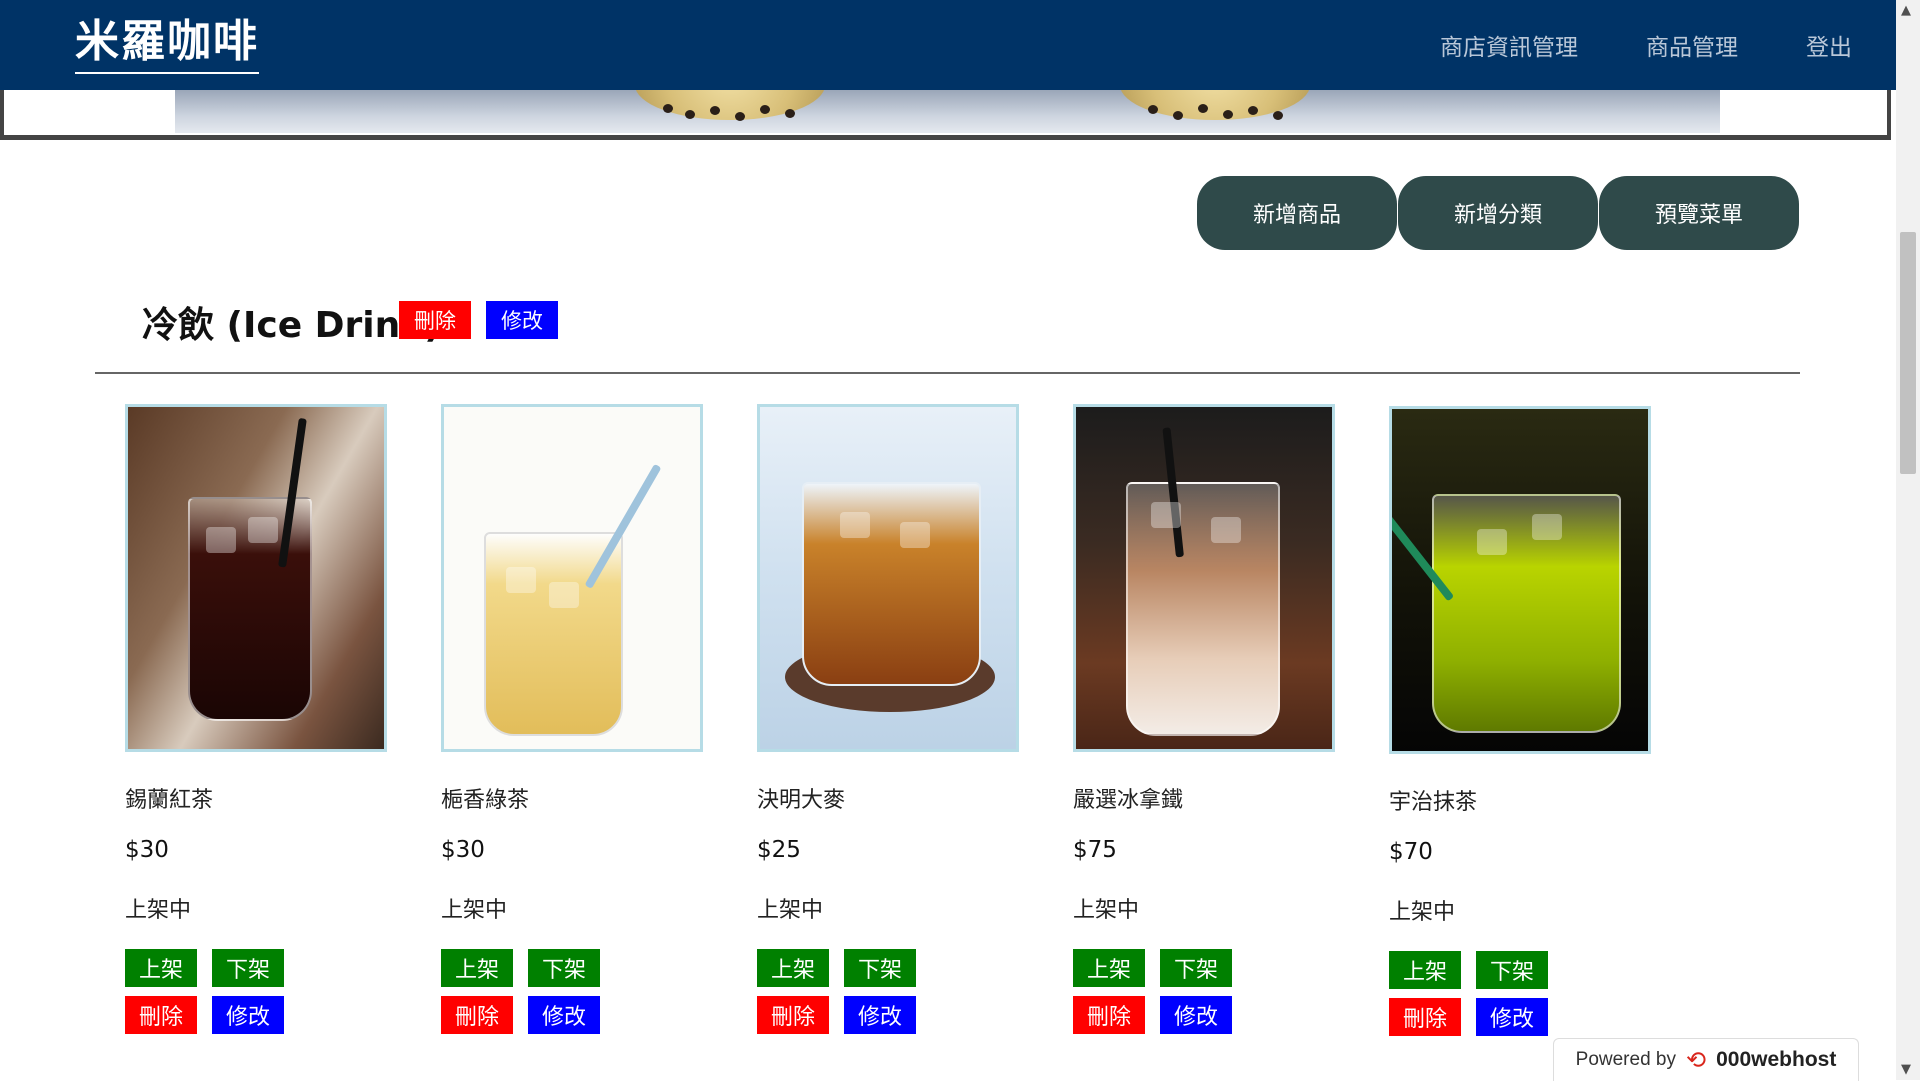  Describe the element at coordinates (947, 373) in the screenshot. I see `category-divider` at that location.